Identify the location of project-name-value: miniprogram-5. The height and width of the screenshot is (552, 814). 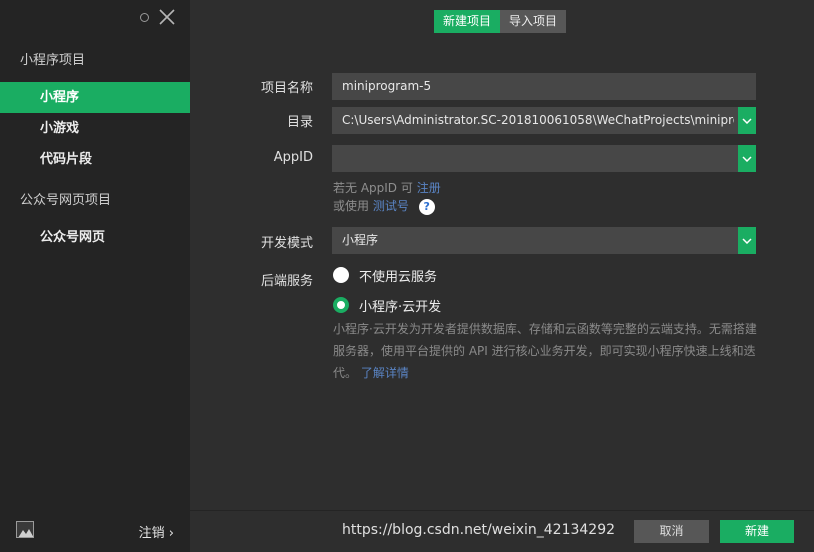
(387, 86).